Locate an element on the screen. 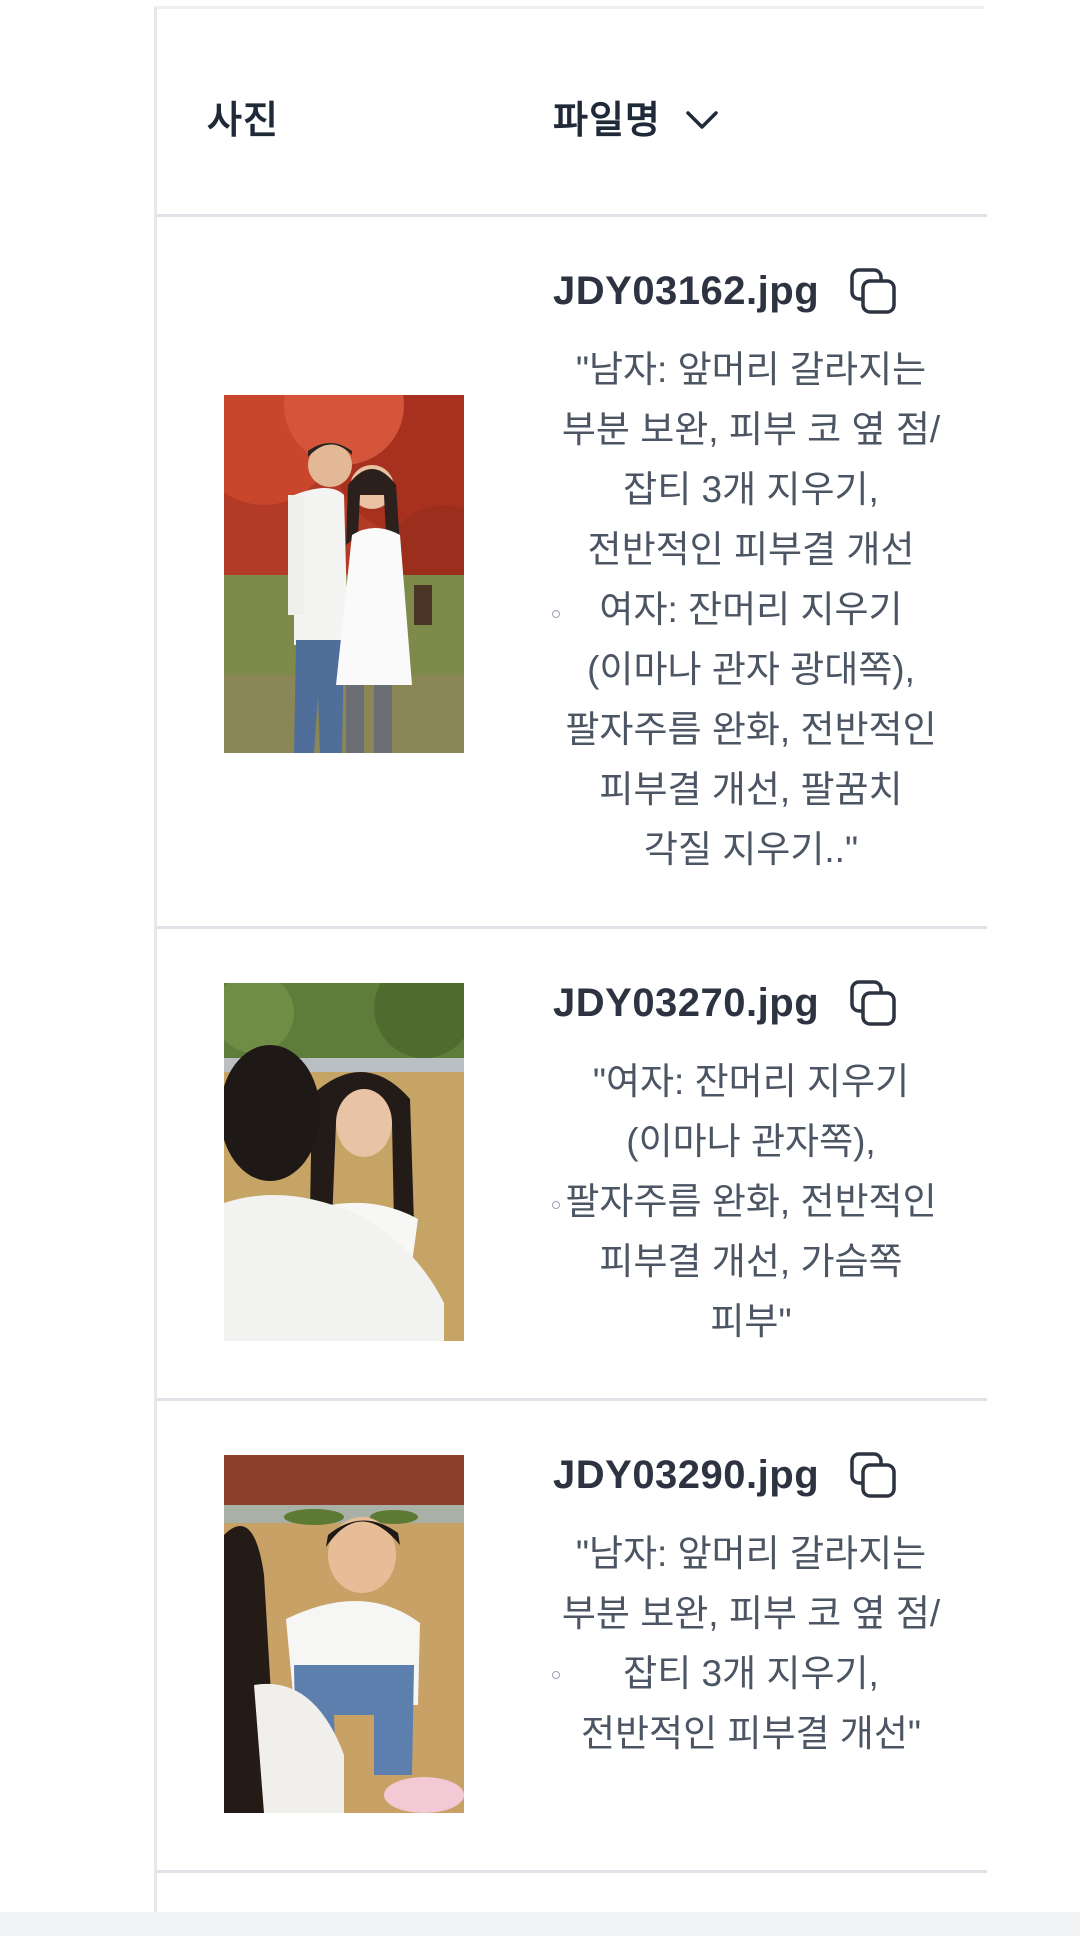  filename-column-header: 파일명 is located at coordinates (636, 116).